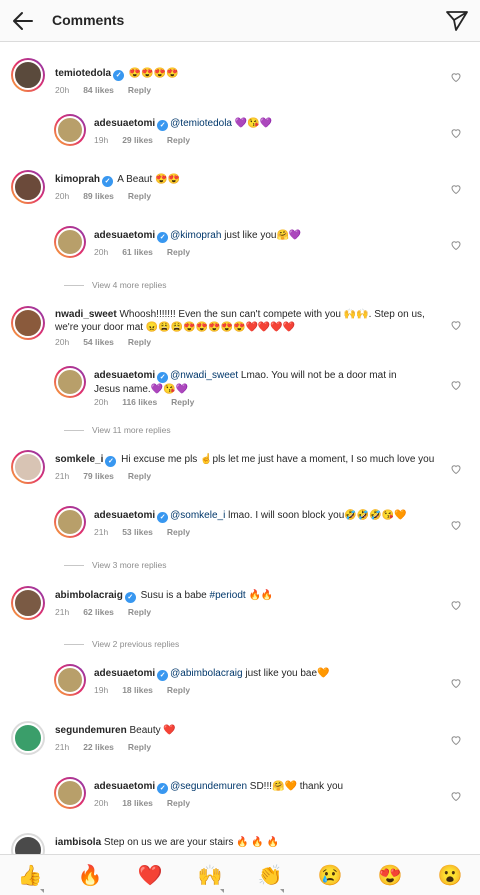 The height and width of the screenshot is (895, 480). I want to click on view-more-replies: View 11 more replies, so click(117, 430).